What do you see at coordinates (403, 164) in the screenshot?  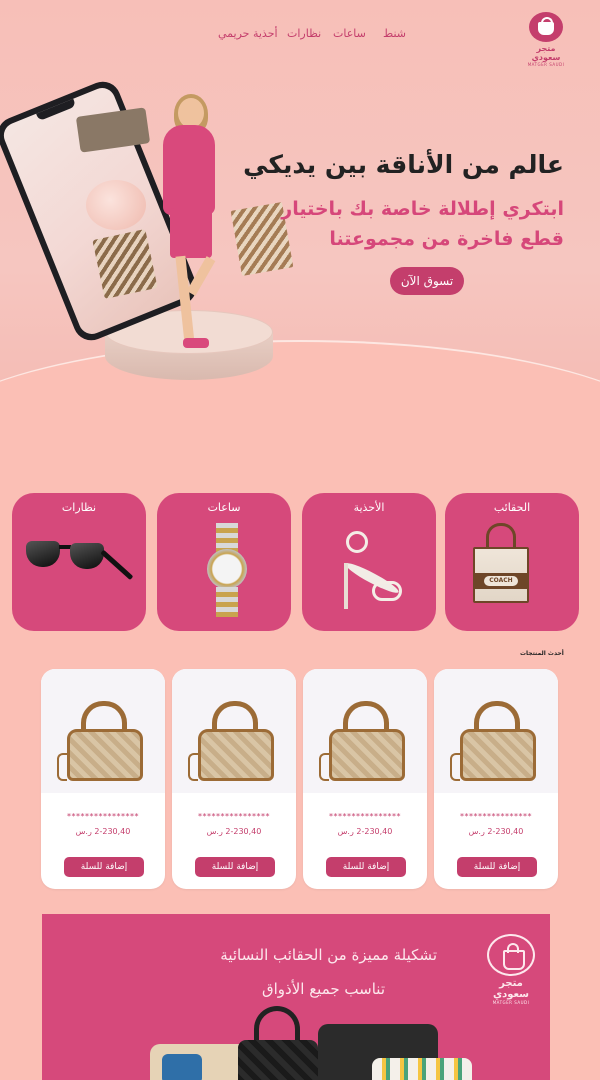 I see `hero-title: عالم من الأناقة بين يديكي` at bounding box center [403, 164].